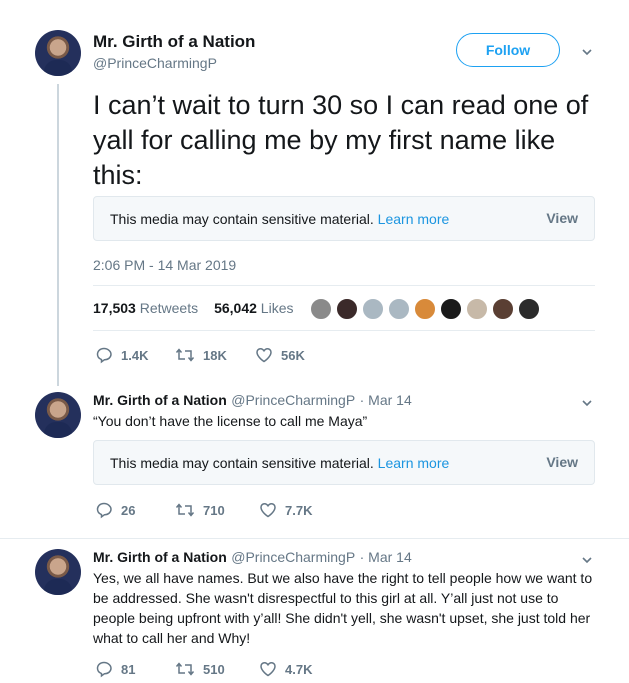 This screenshot has width=629, height=683. I want to click on retweet-button: 710, so click(217, 510).